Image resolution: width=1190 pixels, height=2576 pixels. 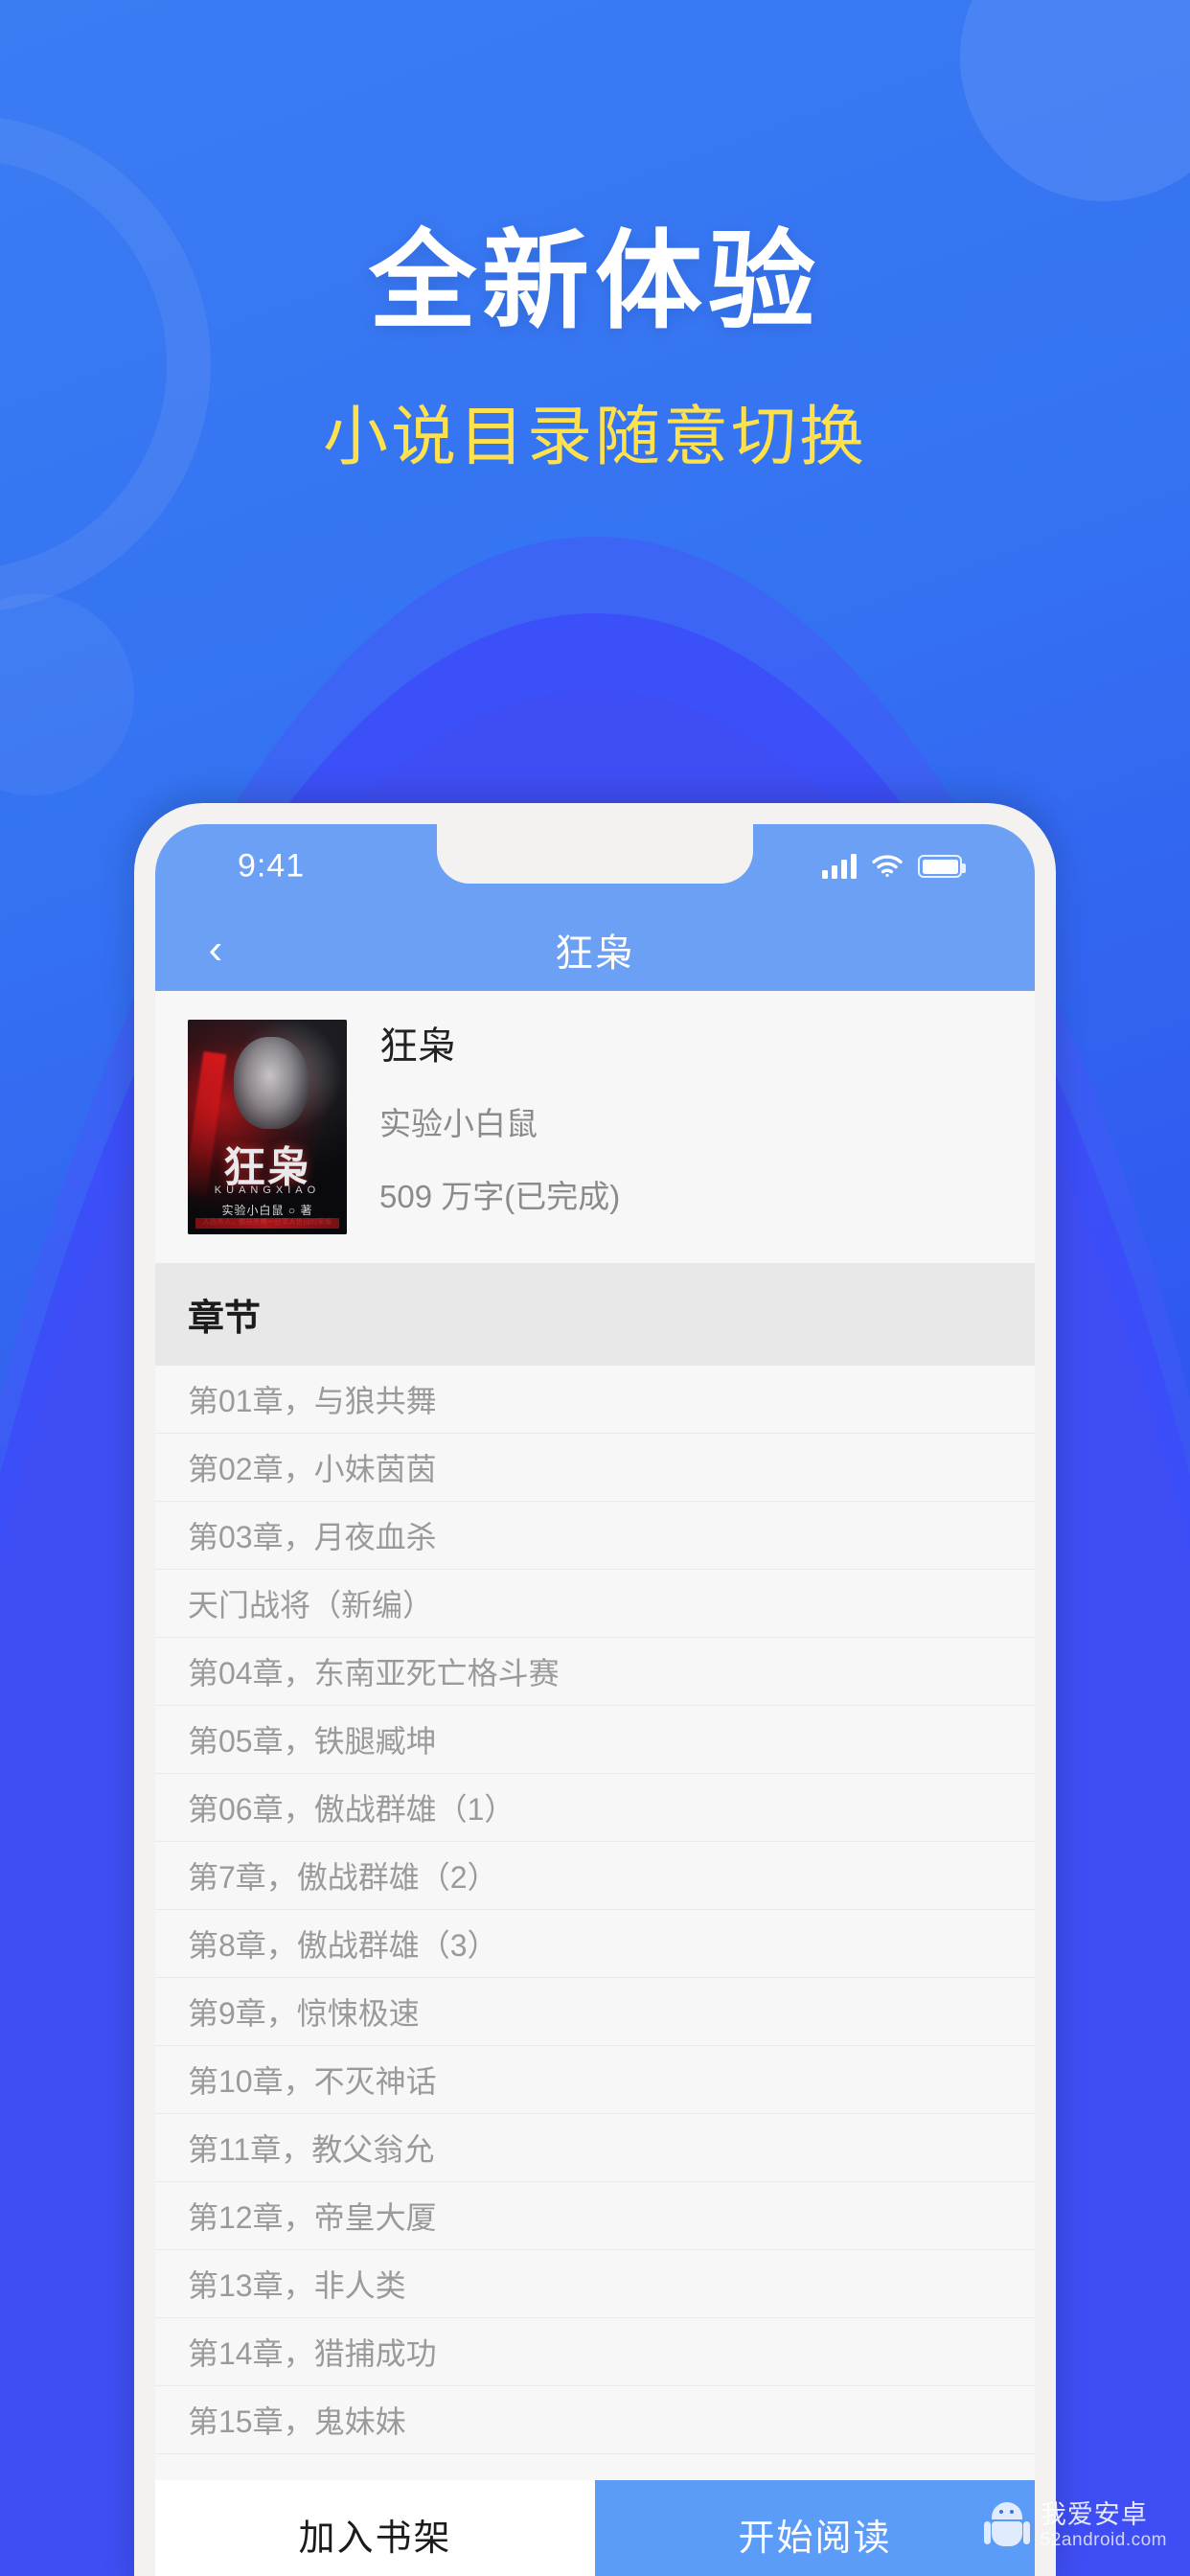 What do you see at coordinates (1075, 100) in the screenshot?
I see `decorative-circle-top-right` at bounding box center [1075, 100].